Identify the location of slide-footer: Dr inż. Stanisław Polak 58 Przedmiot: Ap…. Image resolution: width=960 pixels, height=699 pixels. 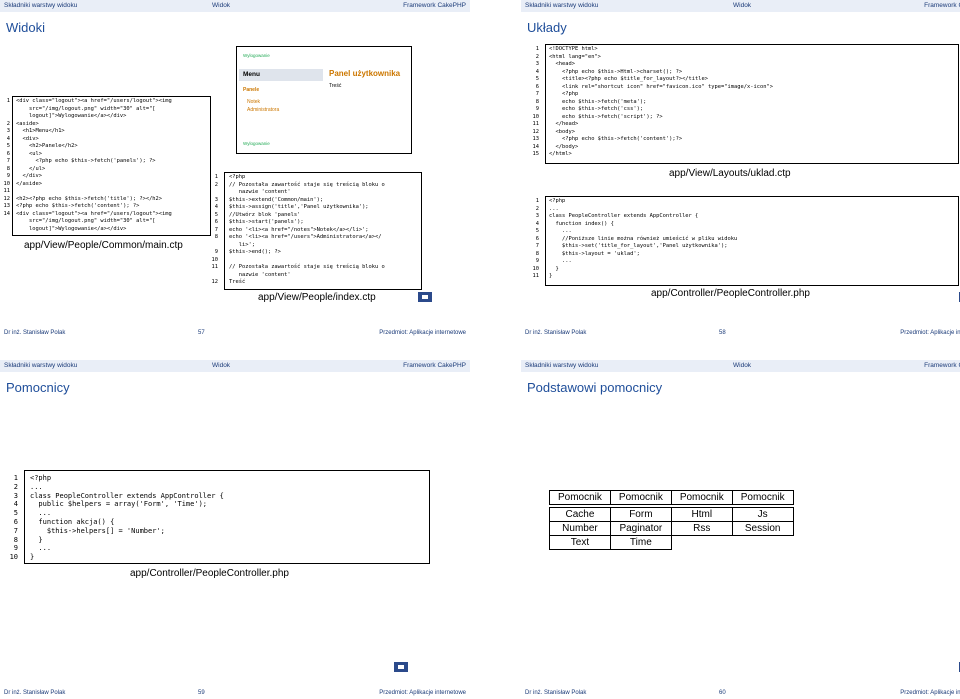
(740, 333).